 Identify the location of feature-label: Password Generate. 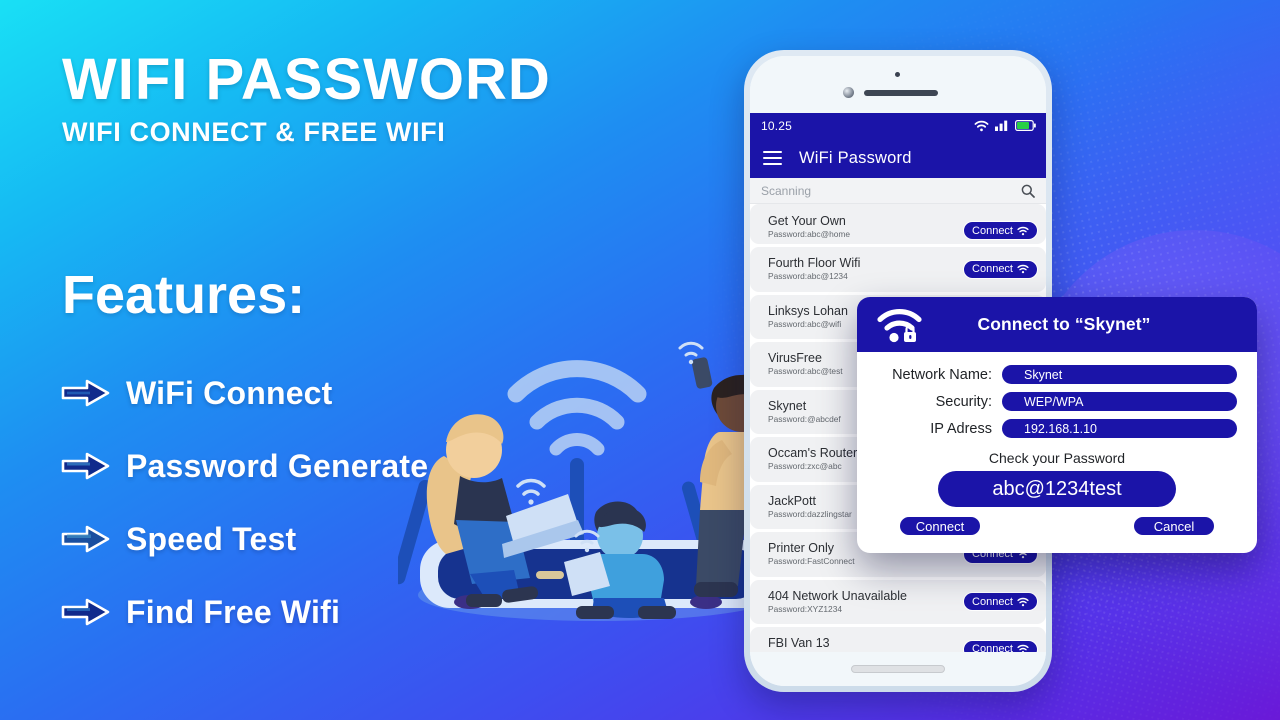
(277, 465).